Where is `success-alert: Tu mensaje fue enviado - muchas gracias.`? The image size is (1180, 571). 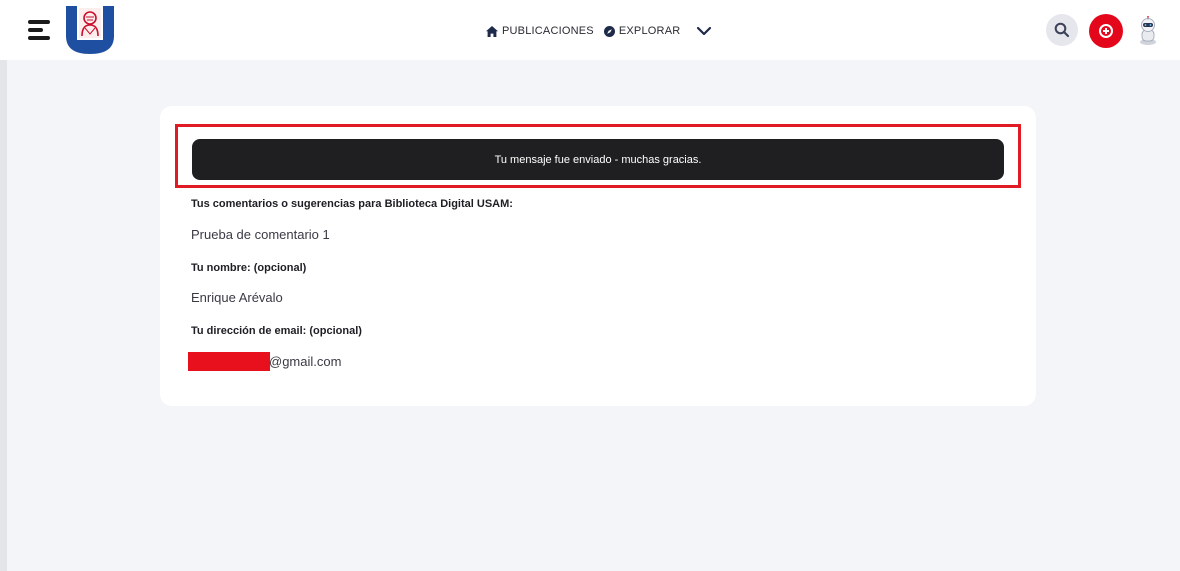
success-alert: Tu mensaje fue enviado - muchas gracias. is located at coordinates (598, 159).